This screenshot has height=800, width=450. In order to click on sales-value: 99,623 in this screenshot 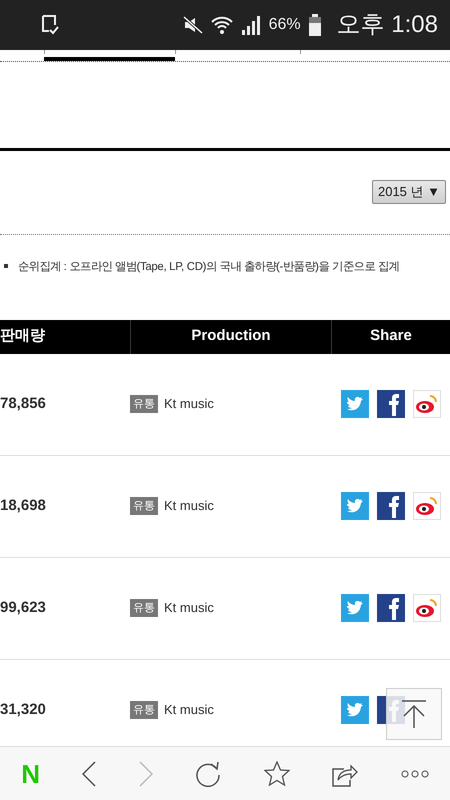, I will do `click(23, 607)`.